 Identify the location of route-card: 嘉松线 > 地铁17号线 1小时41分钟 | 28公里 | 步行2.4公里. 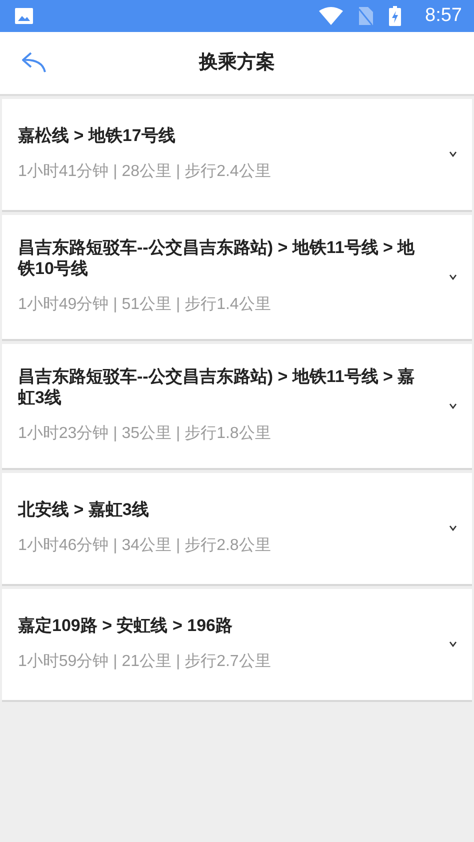
(237, 155).